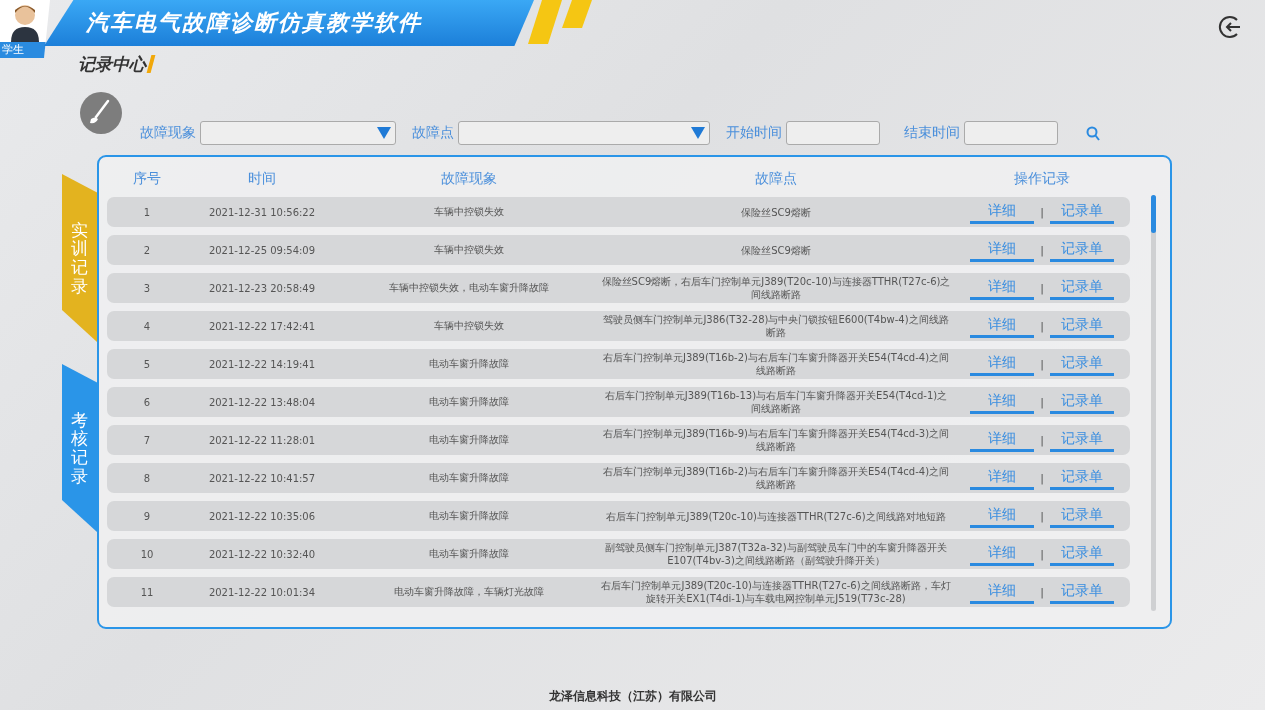  I want to click on column-header: 操作记录, so click(1042, 178).